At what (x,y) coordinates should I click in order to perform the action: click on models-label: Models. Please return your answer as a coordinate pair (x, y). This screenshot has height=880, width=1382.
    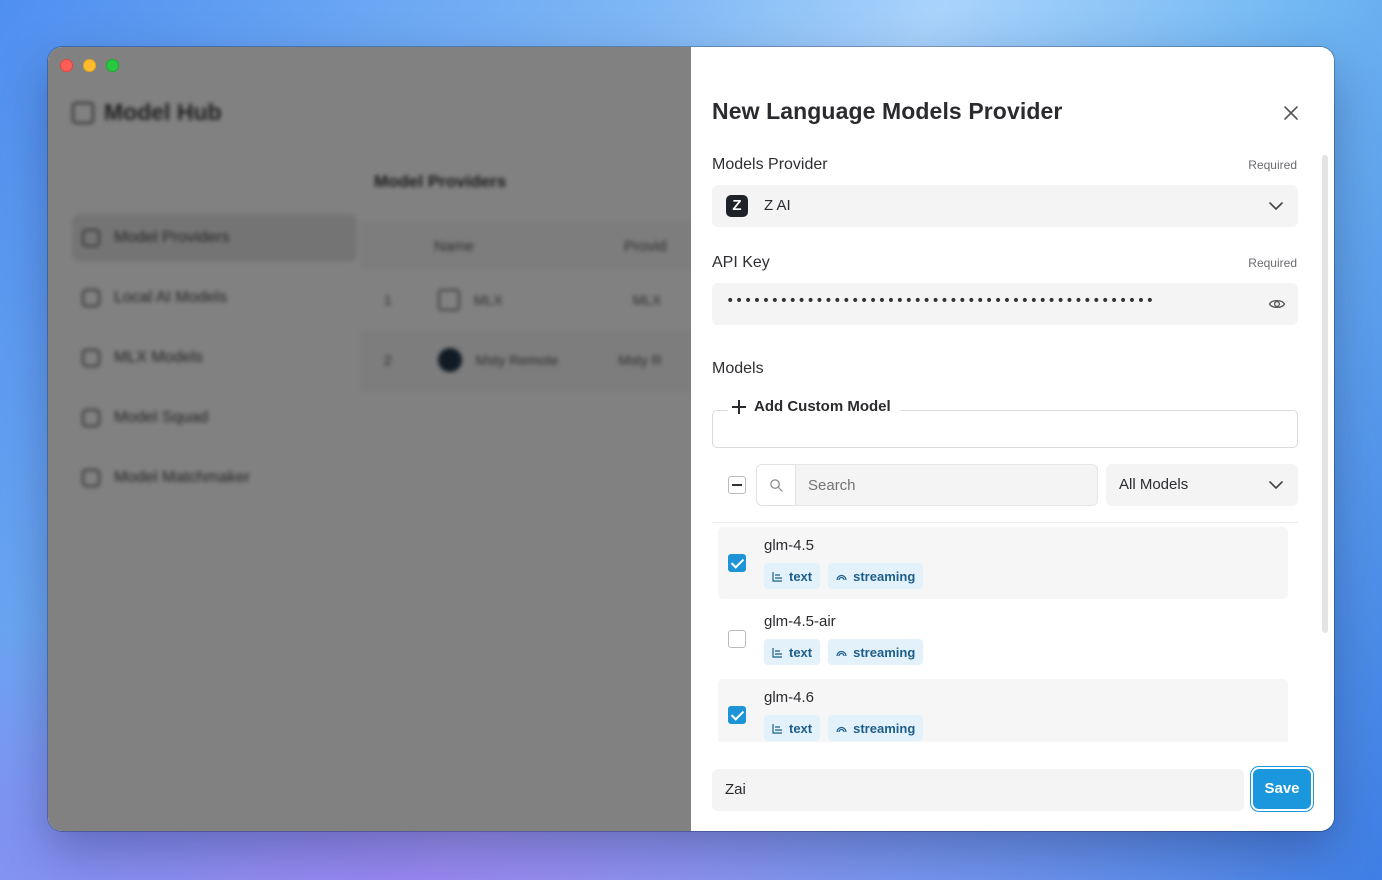
    Looking at the image, I should click on (738, 368).